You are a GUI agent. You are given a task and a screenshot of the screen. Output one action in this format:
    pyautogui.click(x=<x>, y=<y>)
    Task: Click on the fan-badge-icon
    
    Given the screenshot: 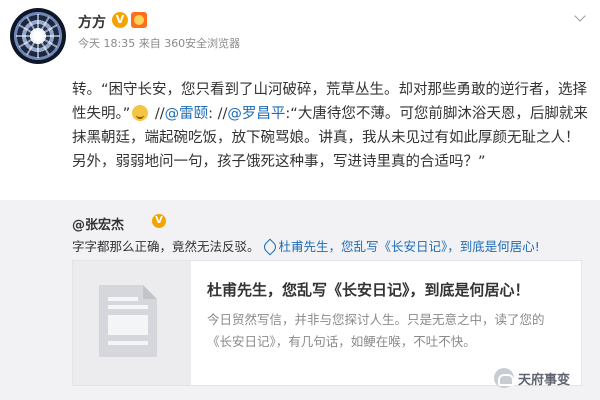 What is the action you would take?
    pyautogui.click(x=139, y=20)
    